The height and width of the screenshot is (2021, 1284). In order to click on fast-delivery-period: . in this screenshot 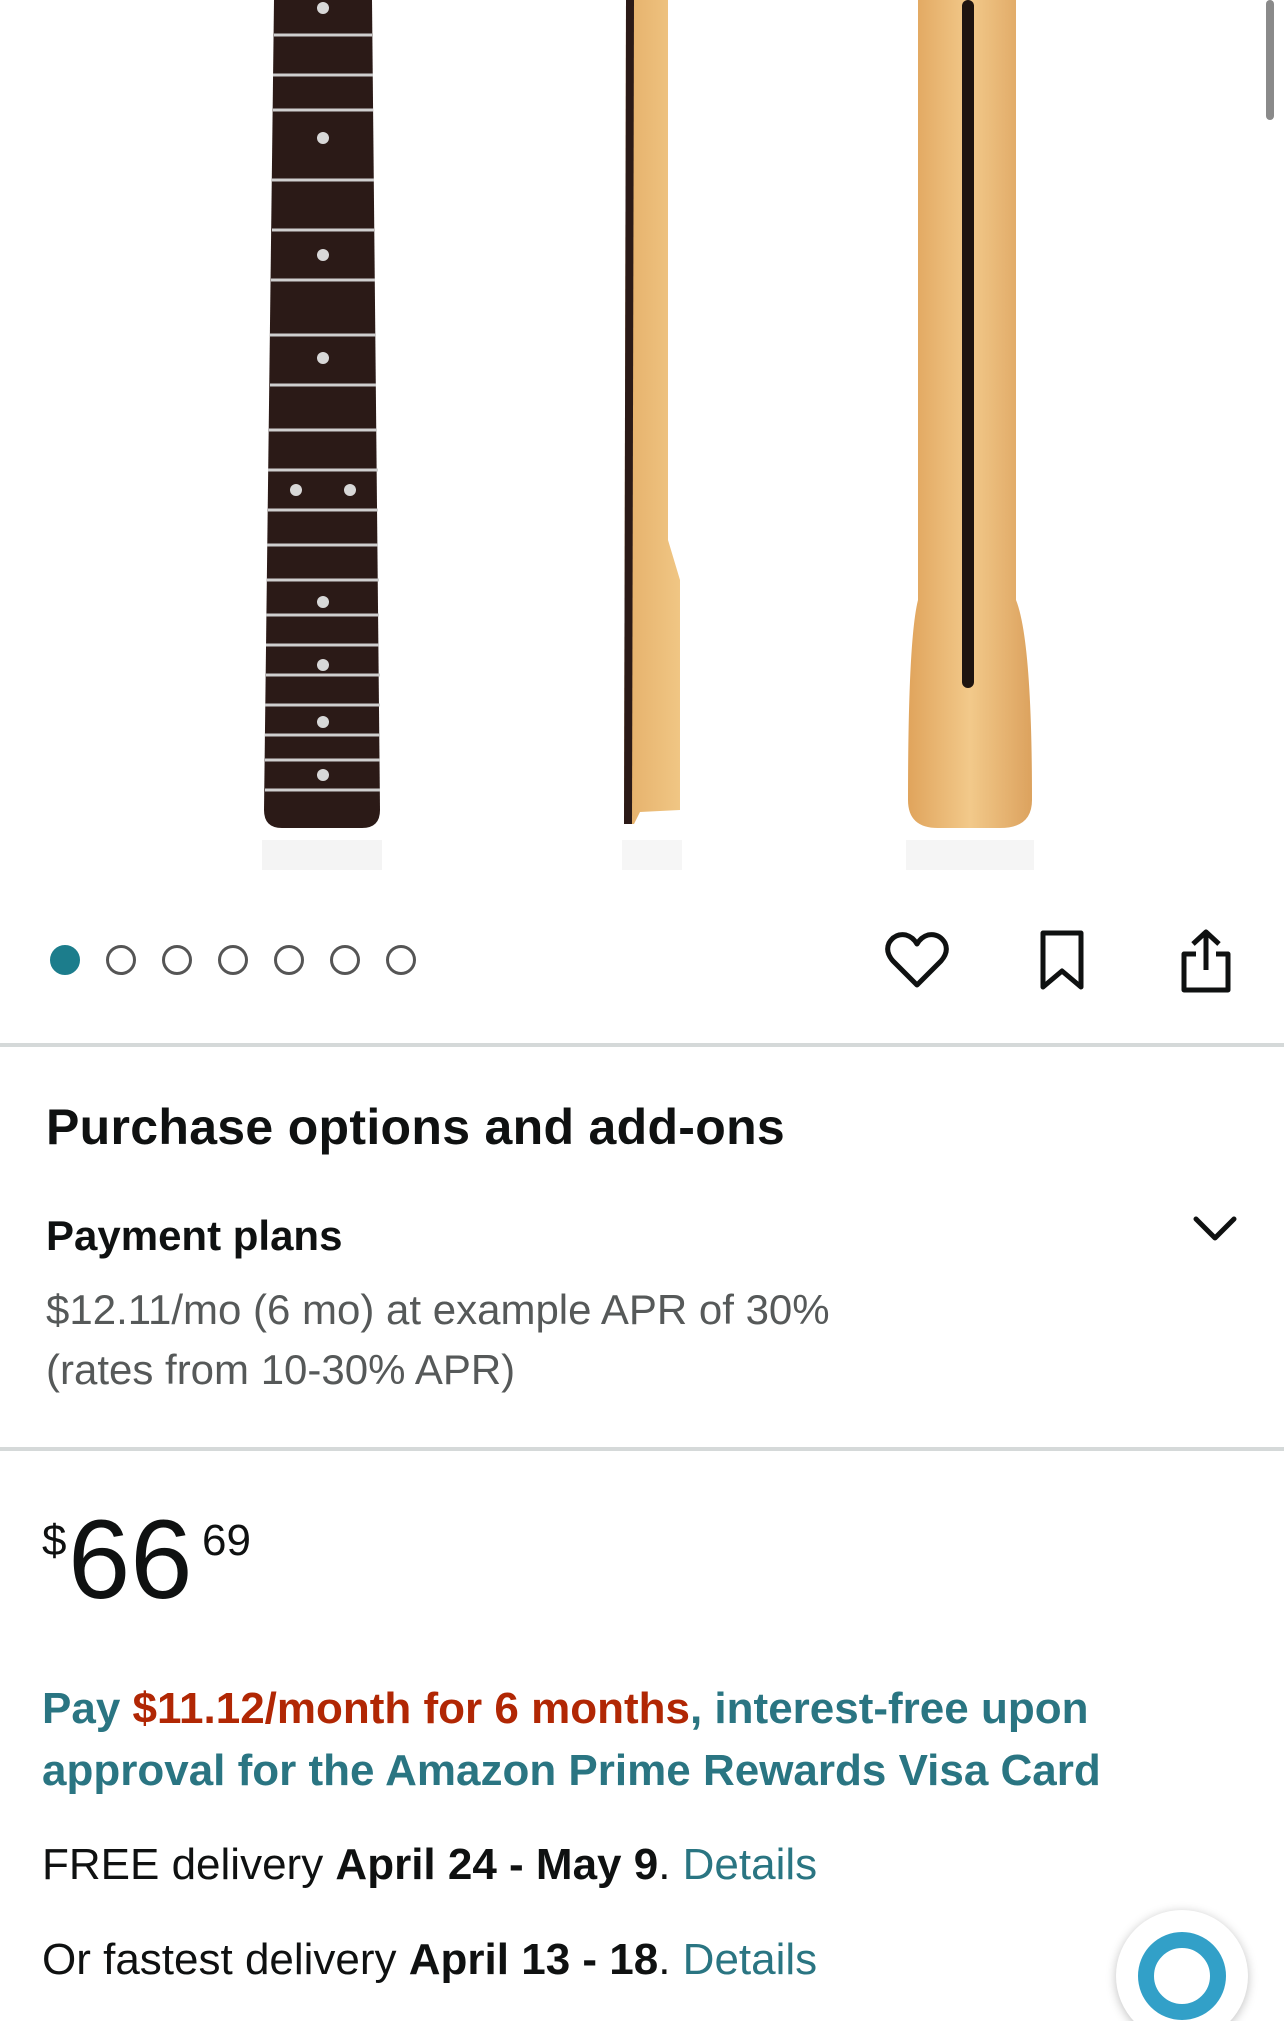, I will do `click(670, 1959)`.